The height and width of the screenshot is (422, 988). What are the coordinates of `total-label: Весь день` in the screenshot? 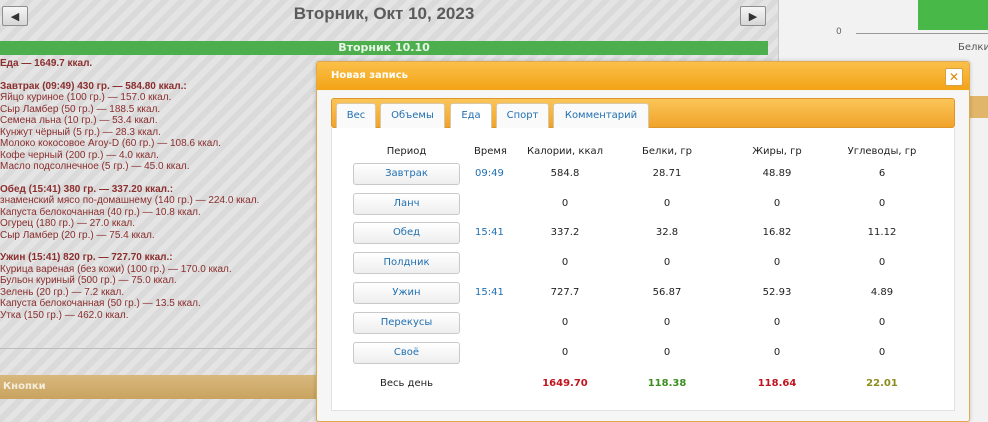 It's located at (406, 383).